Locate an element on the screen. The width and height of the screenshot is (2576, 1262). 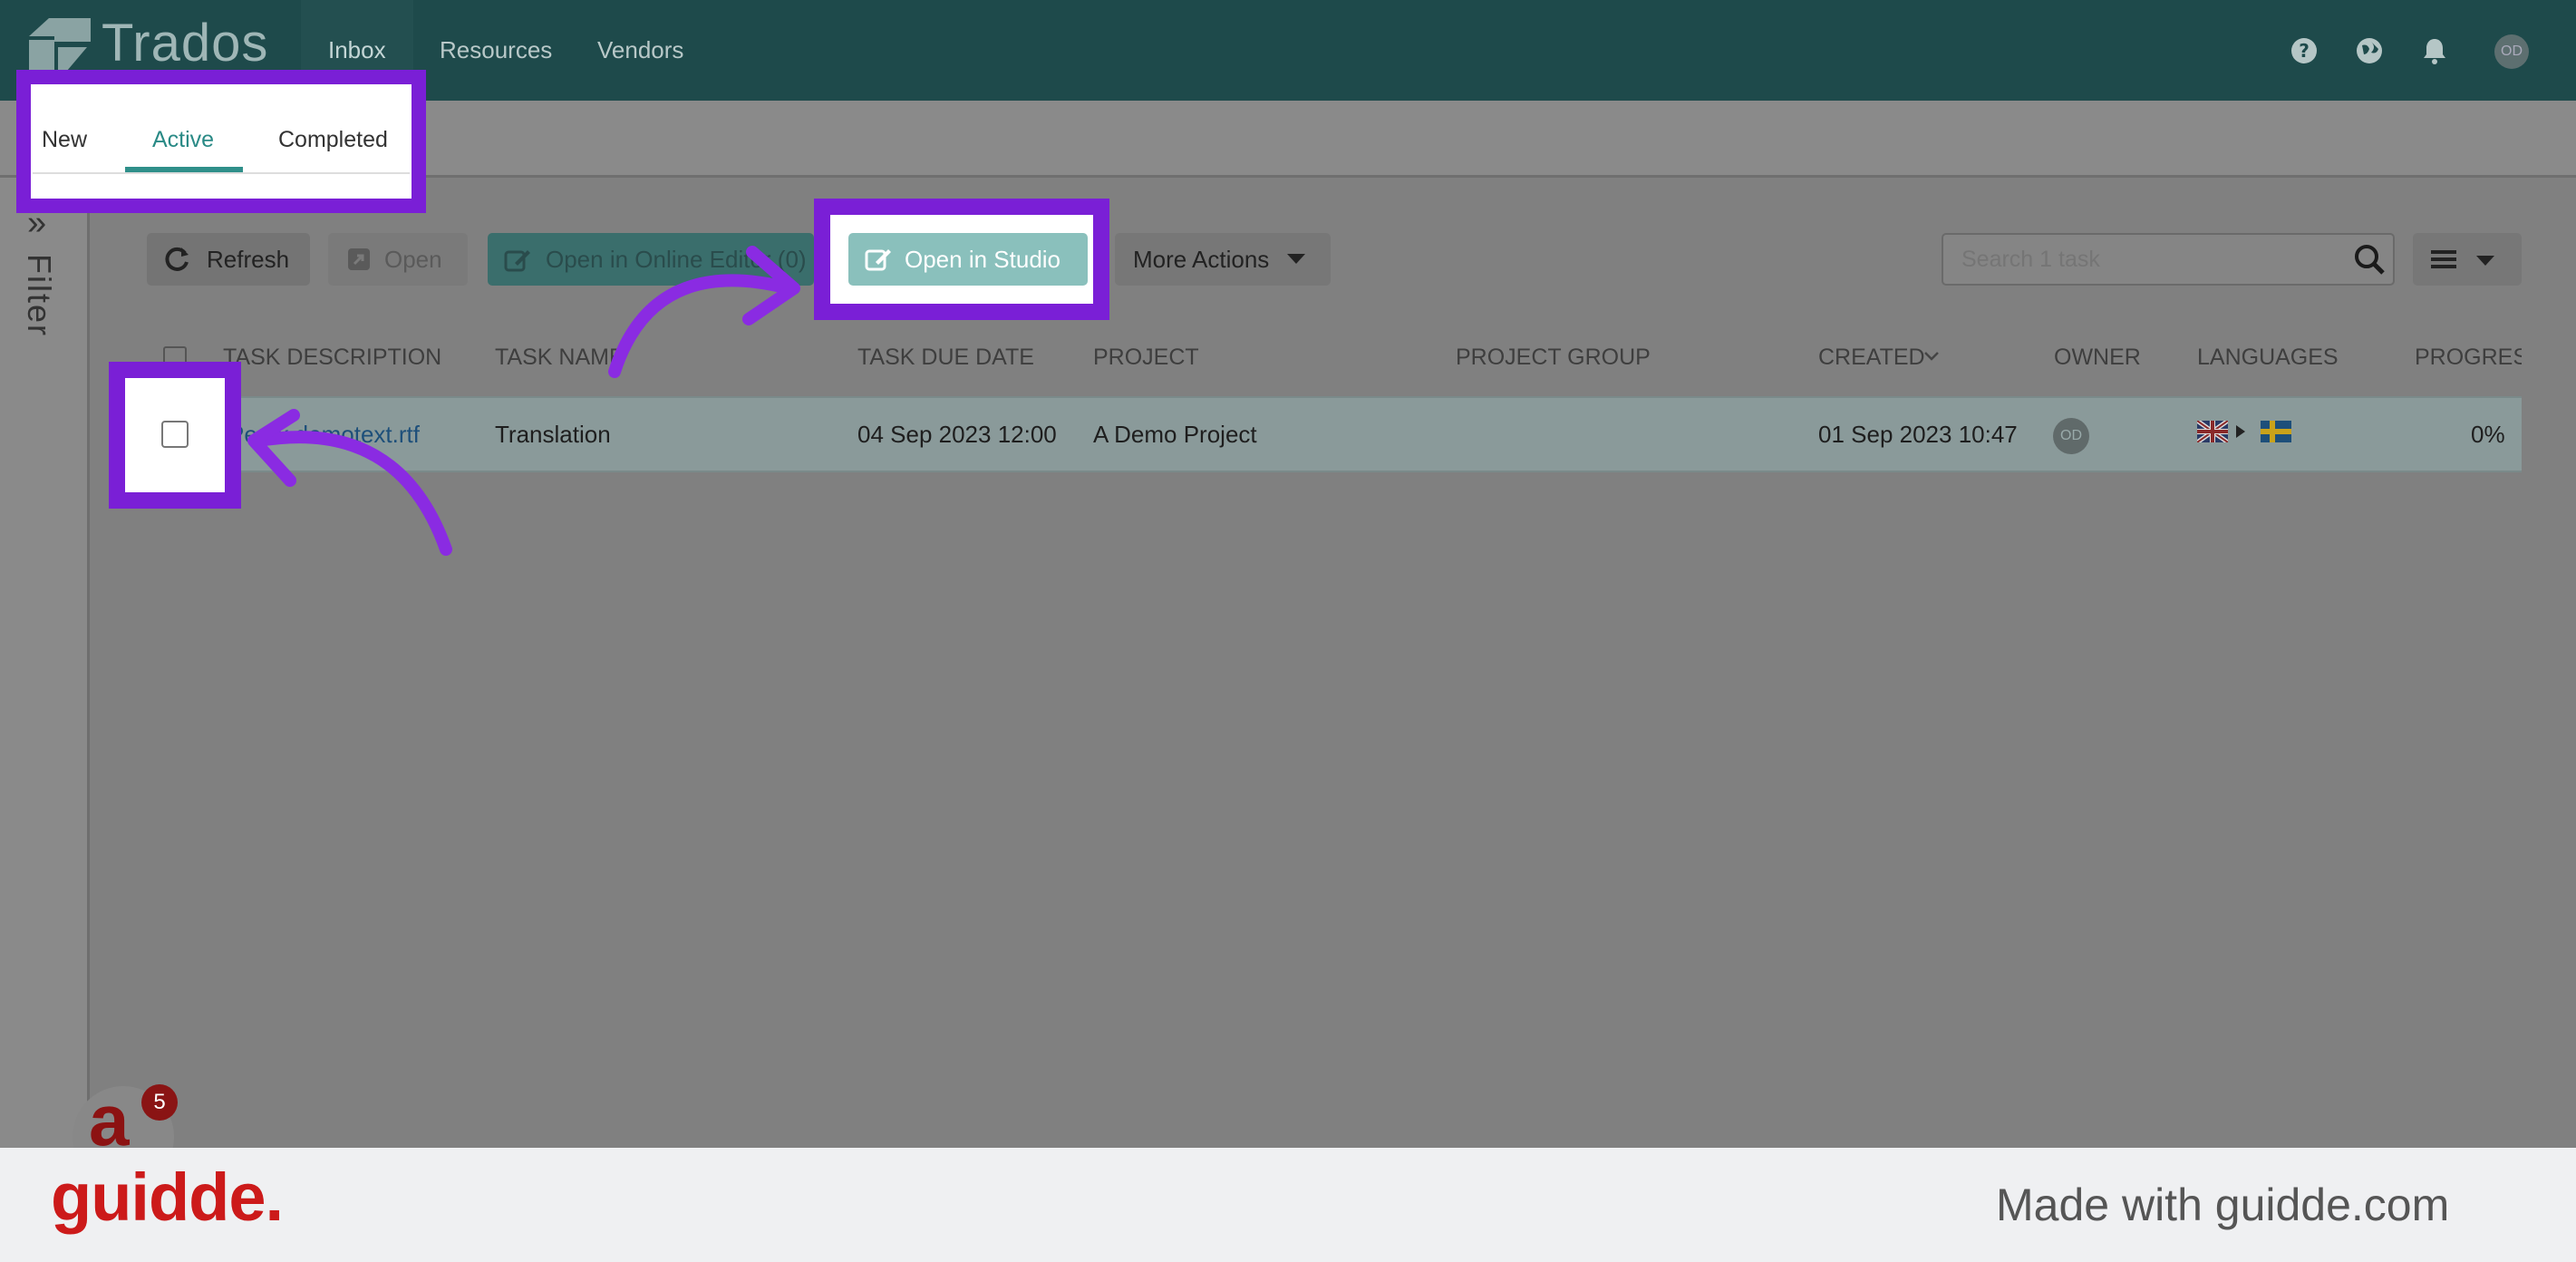
guidde-logo: guidde. is located at coordinates (167, 1197).